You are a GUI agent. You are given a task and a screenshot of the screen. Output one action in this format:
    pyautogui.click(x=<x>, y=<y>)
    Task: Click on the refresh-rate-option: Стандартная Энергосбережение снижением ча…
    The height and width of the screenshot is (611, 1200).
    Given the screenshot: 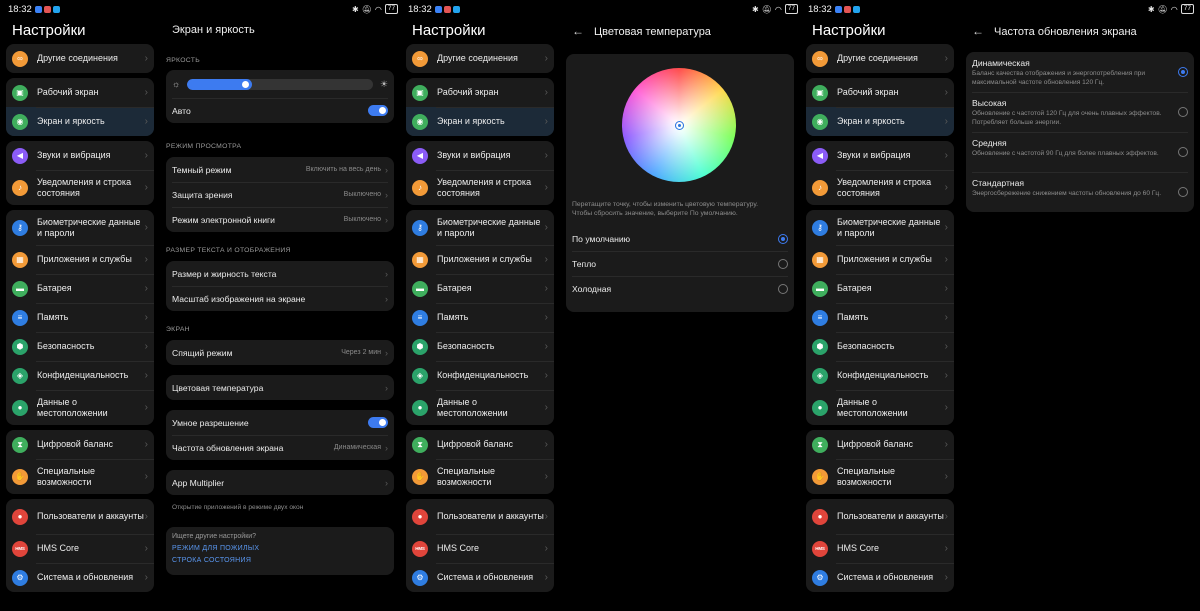 What is the action you would take?
    pyautogui.click(x=1080, y=192)
    